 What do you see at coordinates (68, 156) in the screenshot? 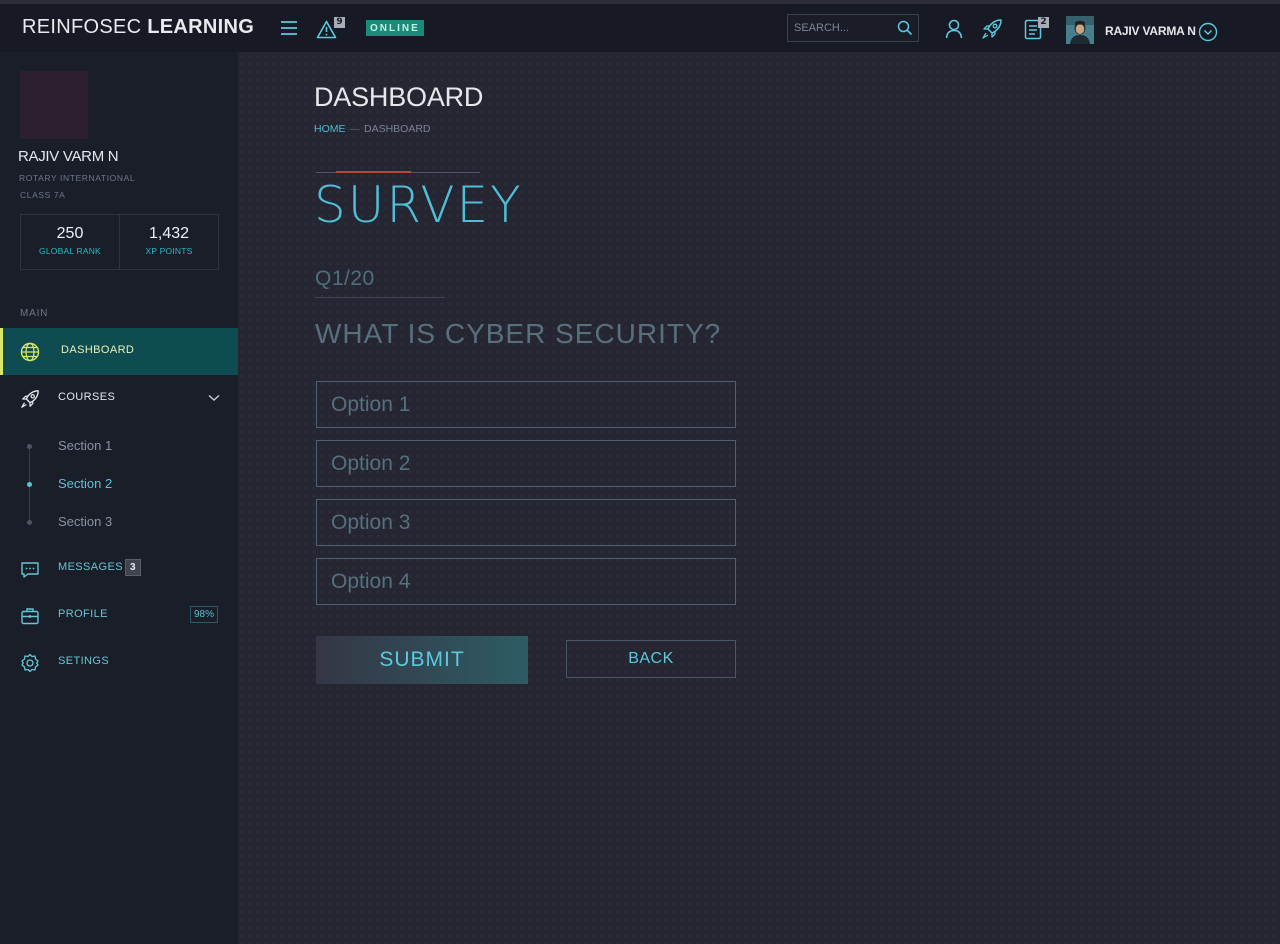
I see `profile-name: RAJIV VARM N` at bounding box center [68, 156].